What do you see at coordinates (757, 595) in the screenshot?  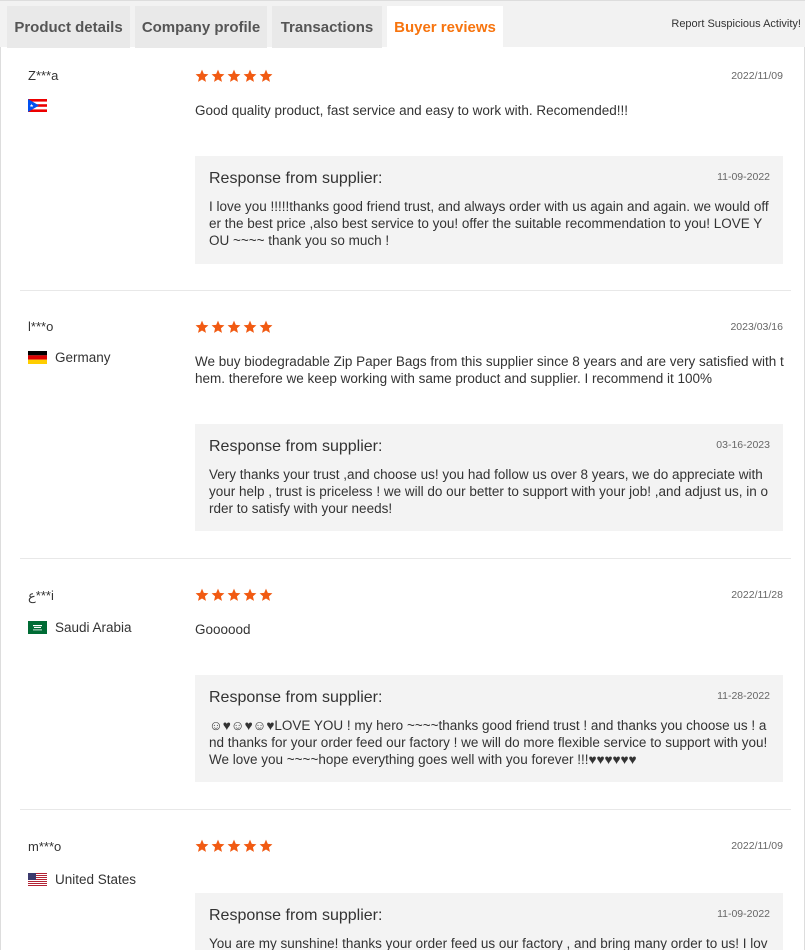 I see `review-date: 2022/11/28` at bounding box center [757, 595].